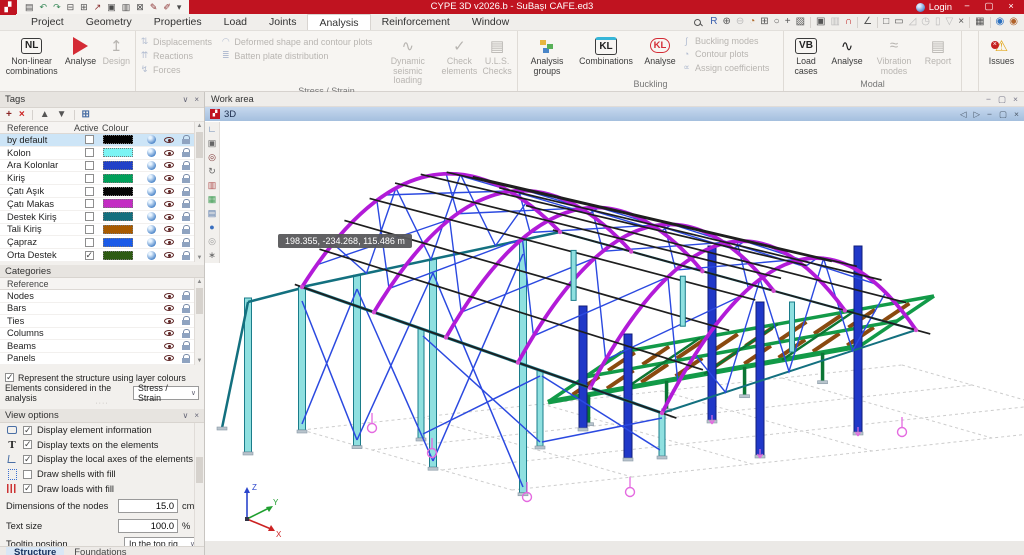 The height and width of the screenshot is (555, 1024). I want to click on close-panel-icon: ×, so click(196, 415).